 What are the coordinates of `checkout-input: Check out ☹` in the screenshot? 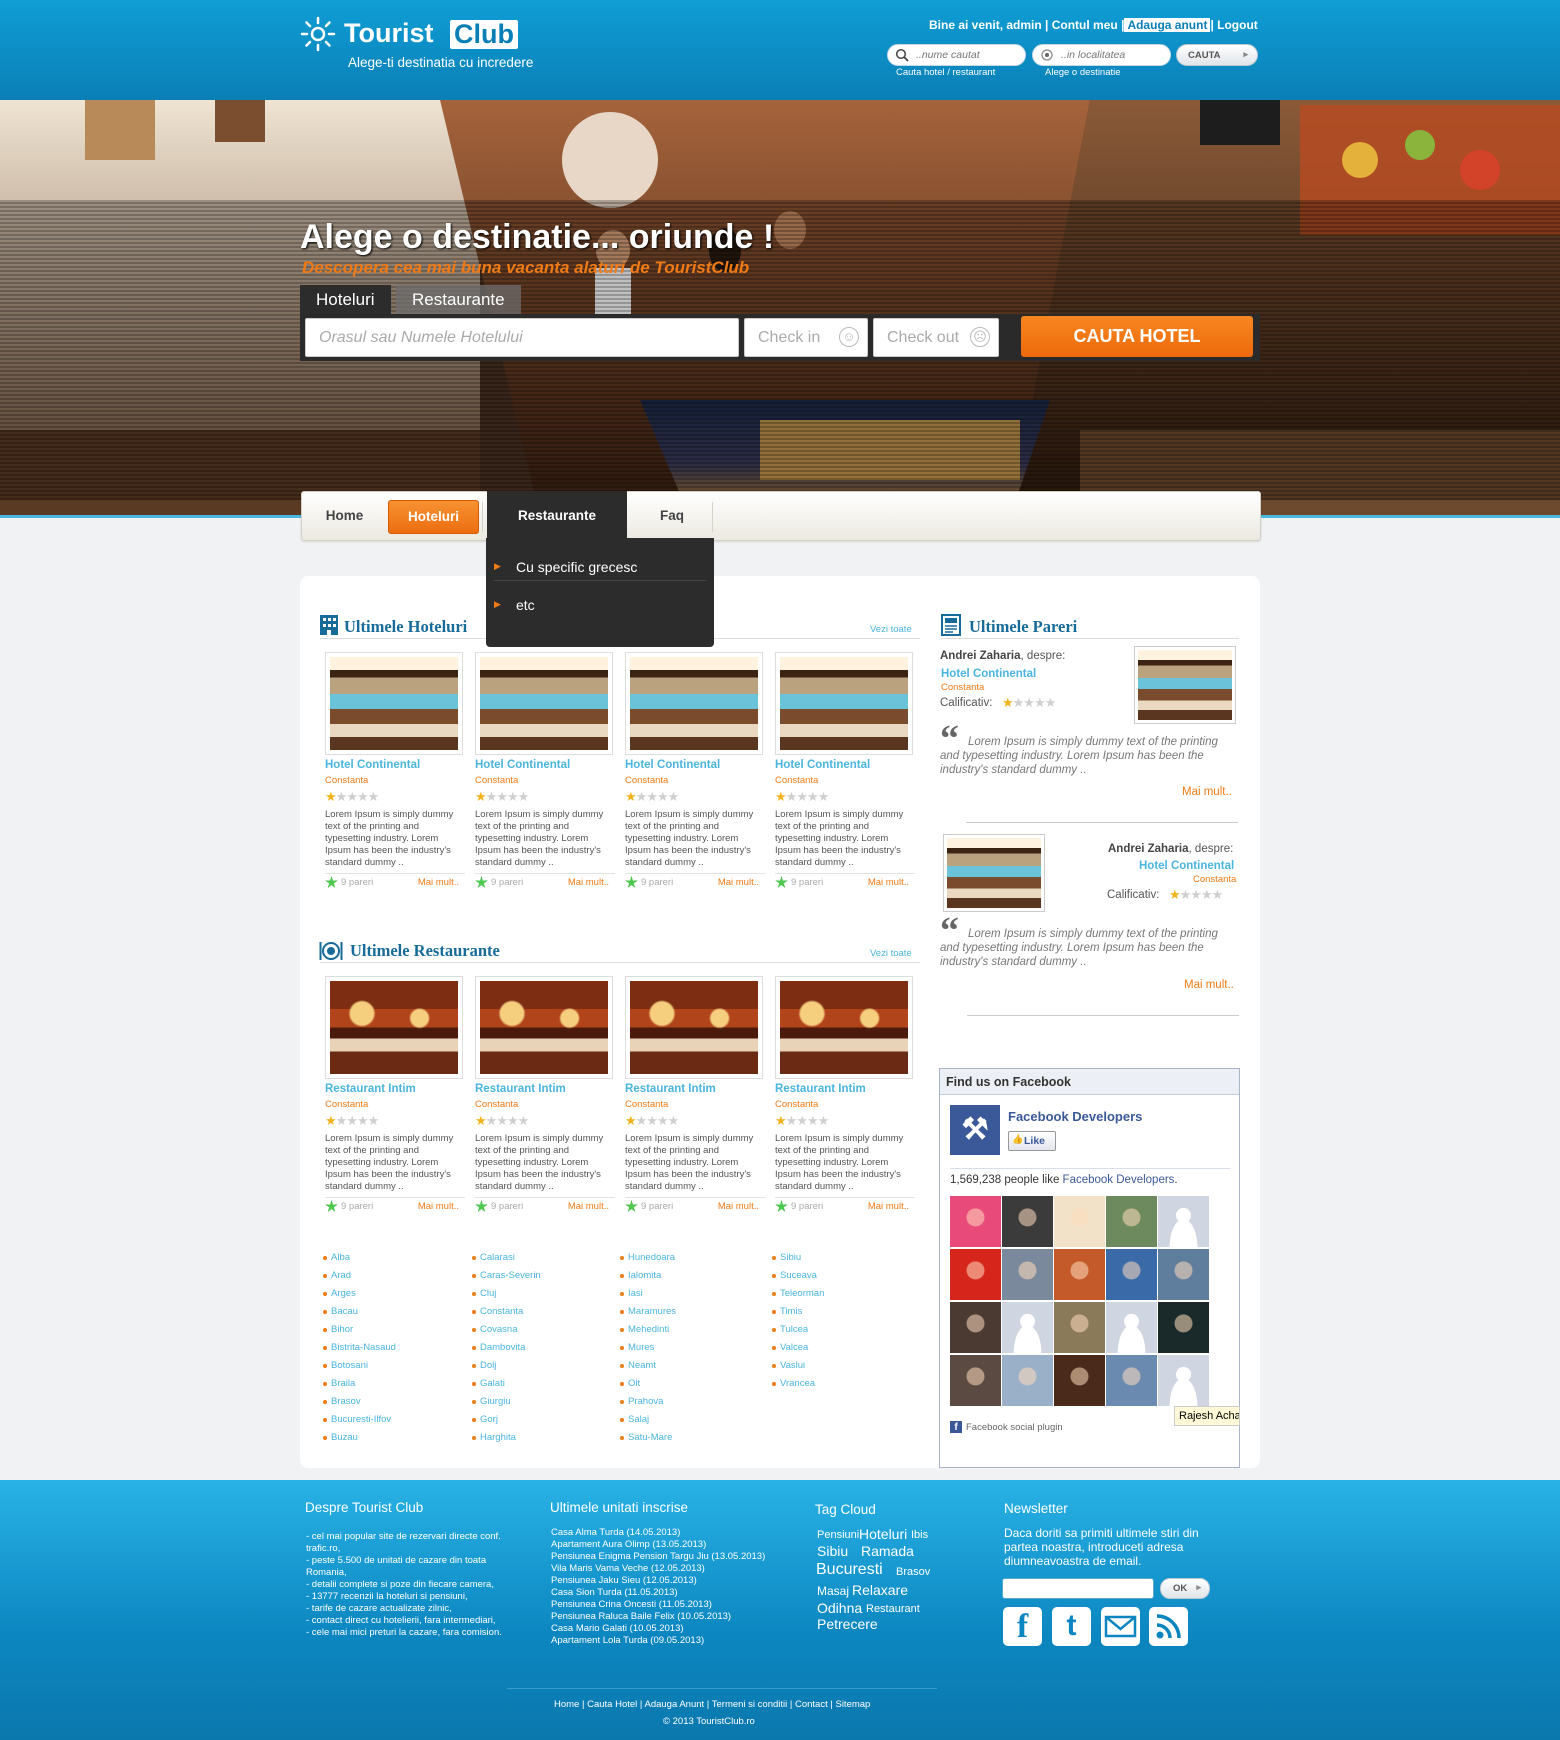 It's located at (936, 337).